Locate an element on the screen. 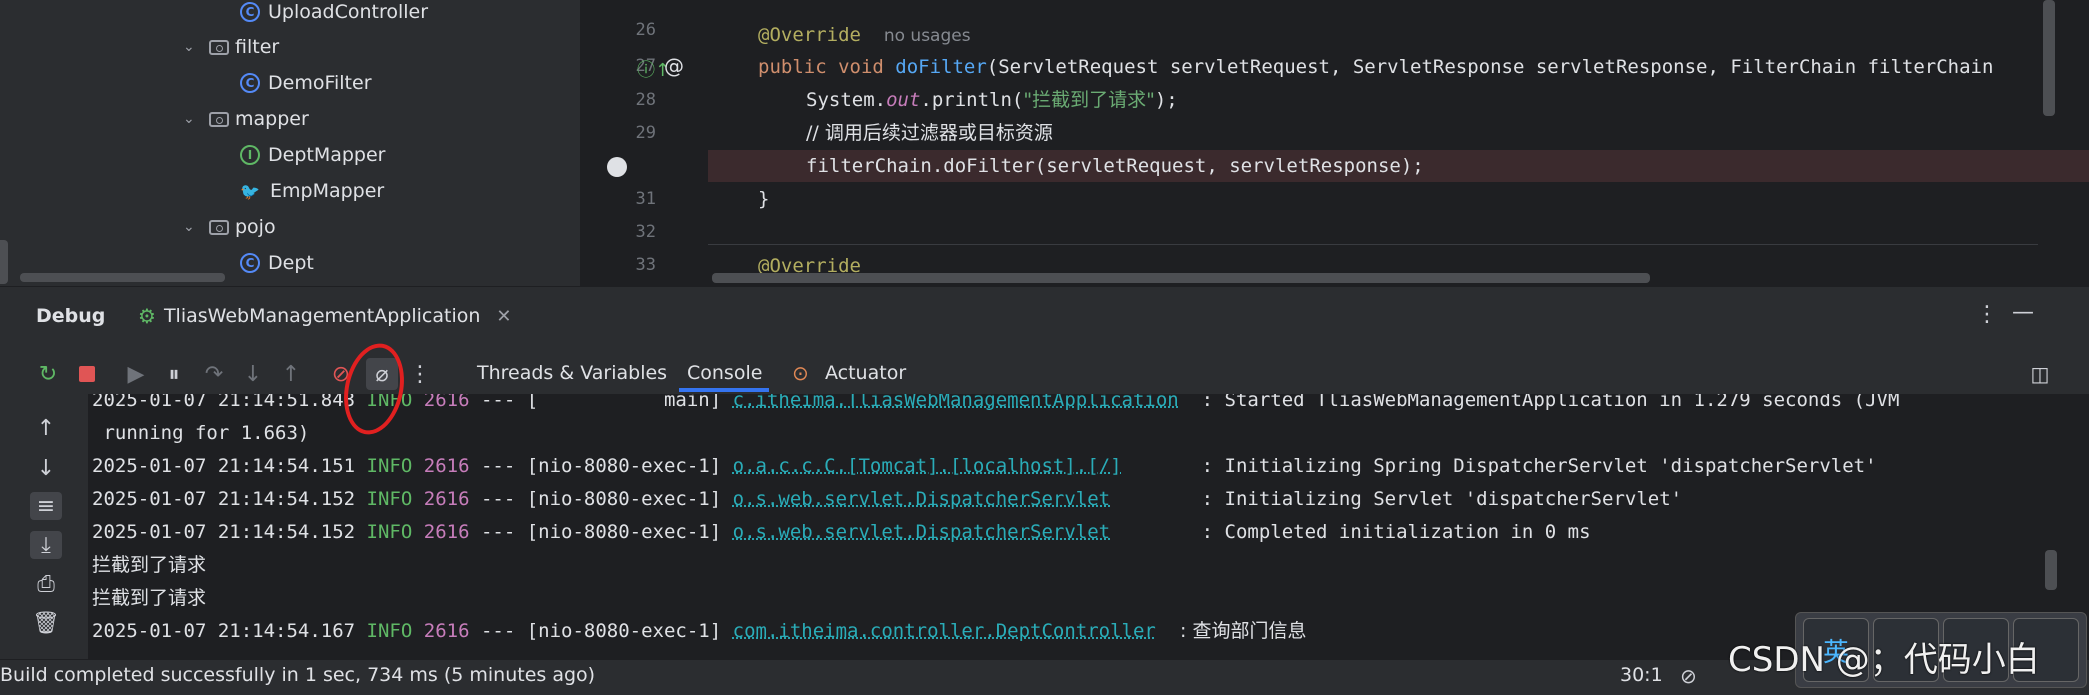 This screenshot has width=2089, height=695. down-arrow-icon: ↓ is located at coordinates (46, 468).